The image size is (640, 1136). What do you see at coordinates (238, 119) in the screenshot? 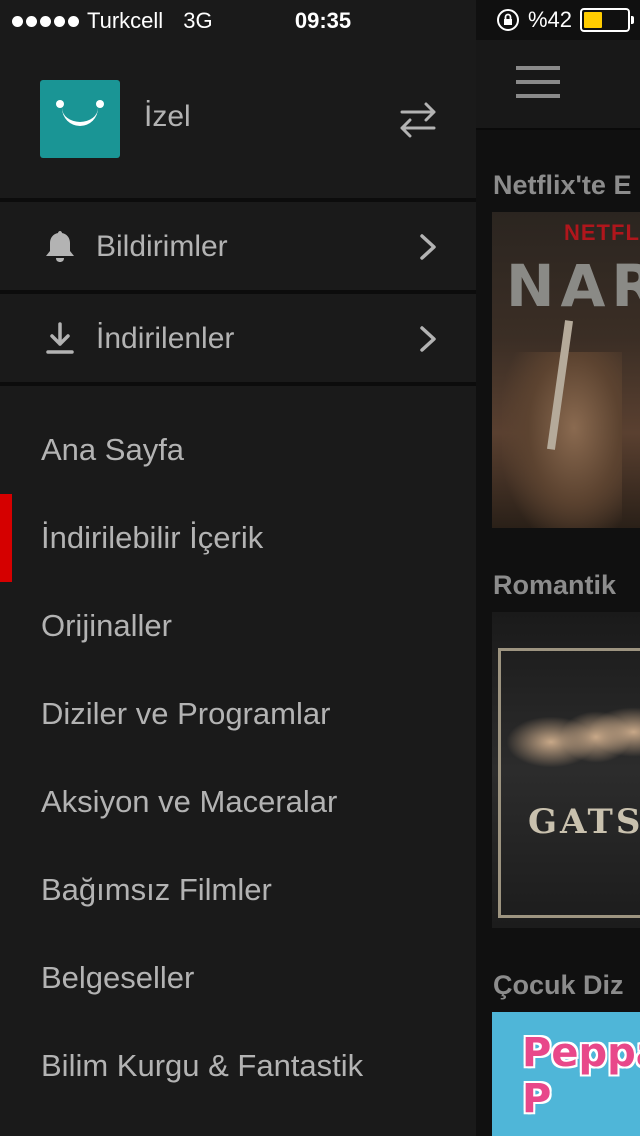
I see `profile-header: İzel` at bounding box center [238, 119].